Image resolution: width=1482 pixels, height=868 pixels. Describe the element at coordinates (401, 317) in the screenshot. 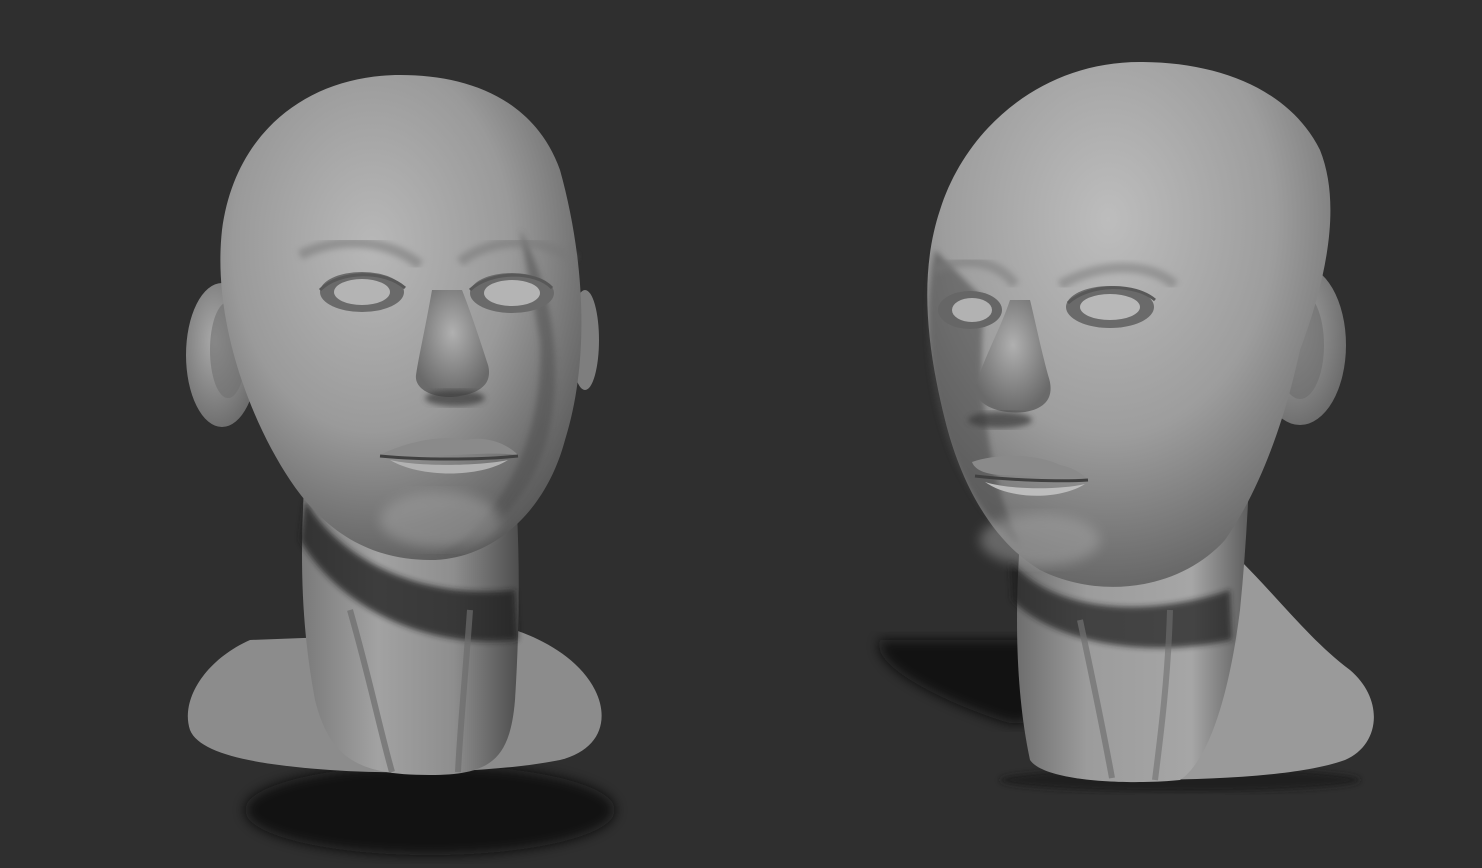

I see `head` at that location.